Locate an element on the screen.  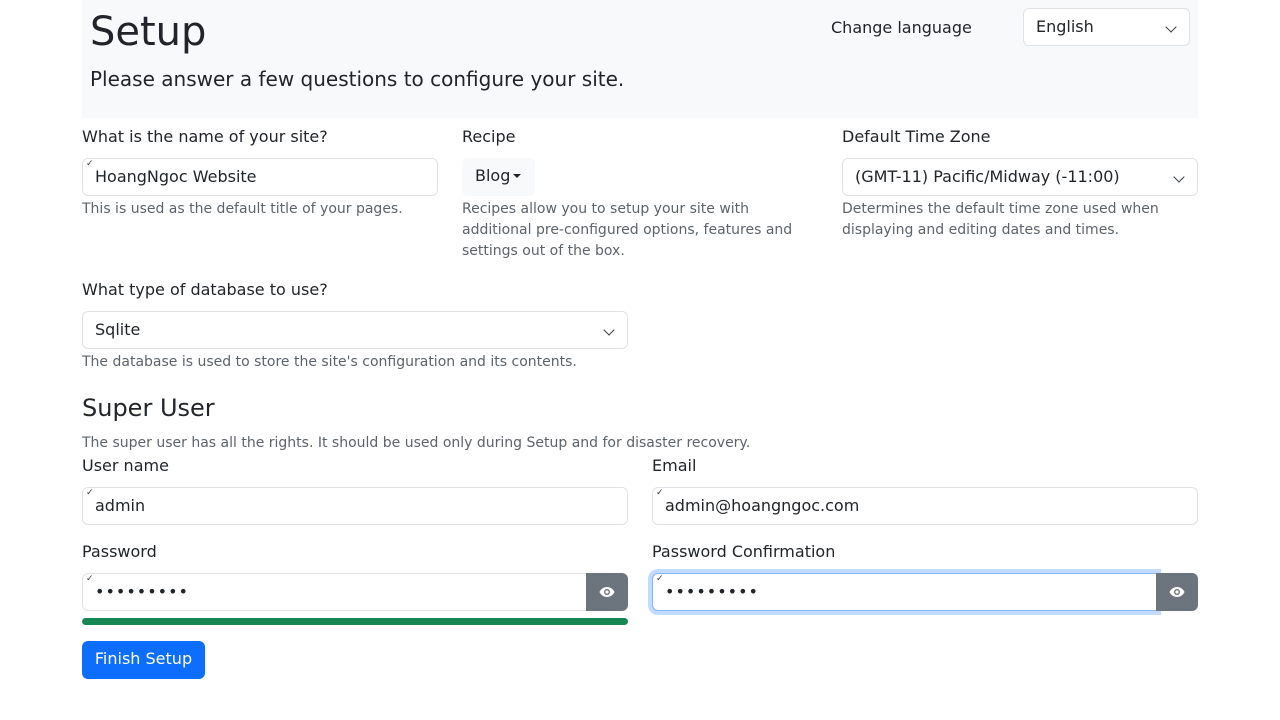
database-label: What type of database to use? is located at coordinates (205, 289).